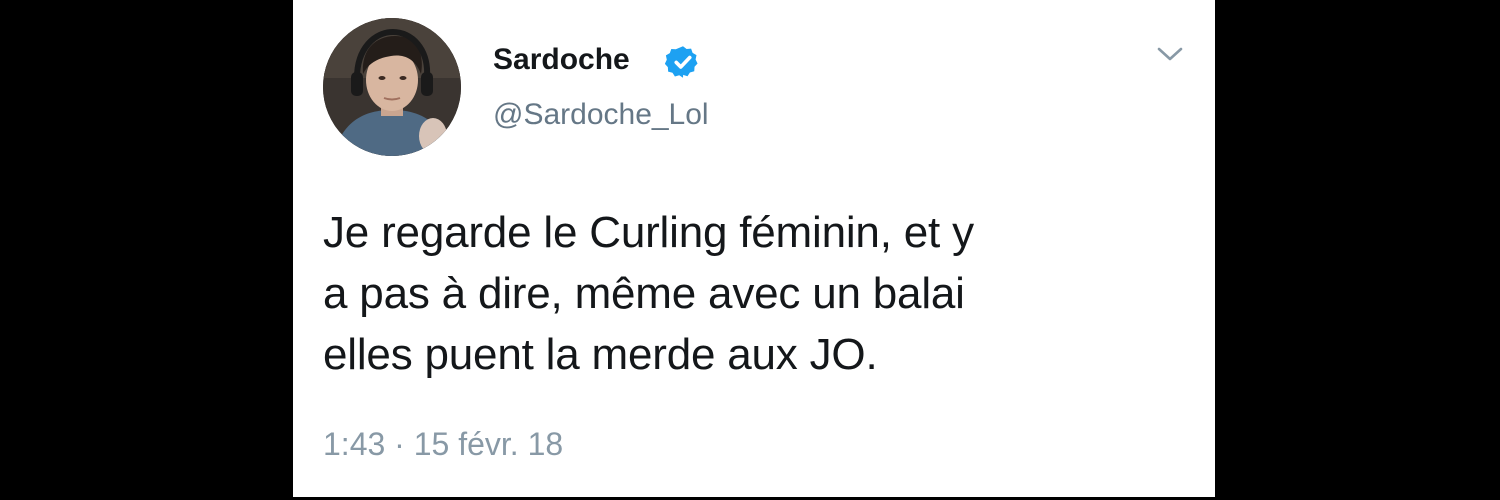 The image size is (1500, 500). I want to click on avatar-image, so click(392, 87).